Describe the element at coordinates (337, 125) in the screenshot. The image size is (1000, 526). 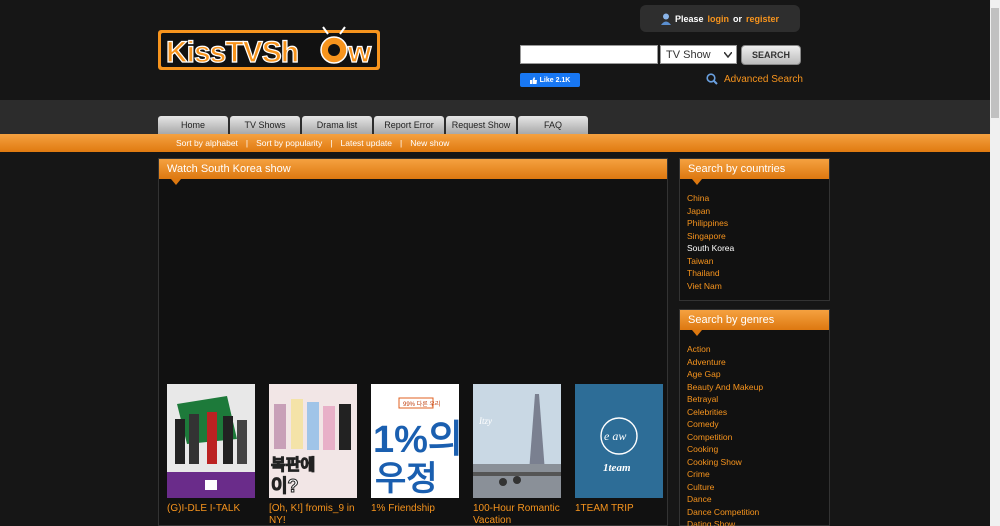
I see `tab-drama-list: Drama list` at that location.